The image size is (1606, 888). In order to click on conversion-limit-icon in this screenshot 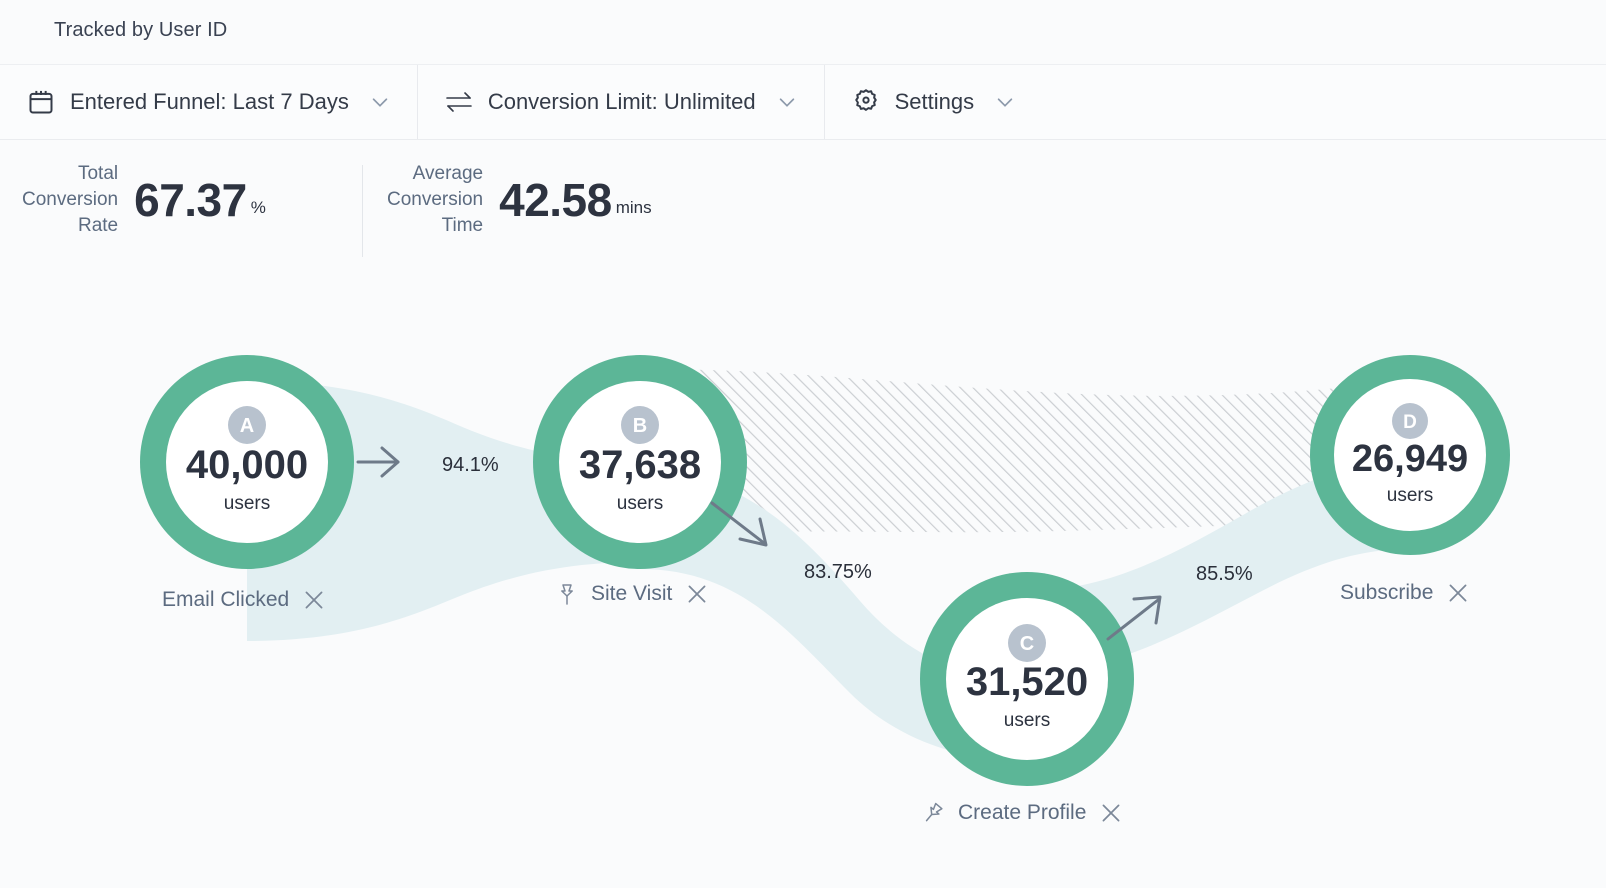, I will do `click(459, 102)`.